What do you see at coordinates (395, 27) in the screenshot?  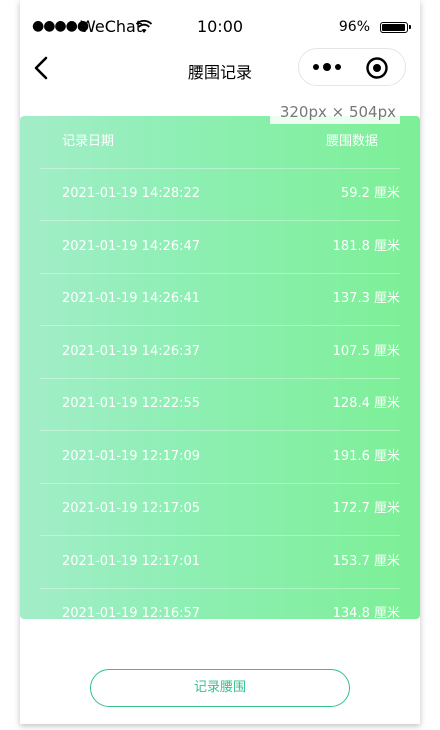 I see `battery-icon` at bounding box center [395, 27].